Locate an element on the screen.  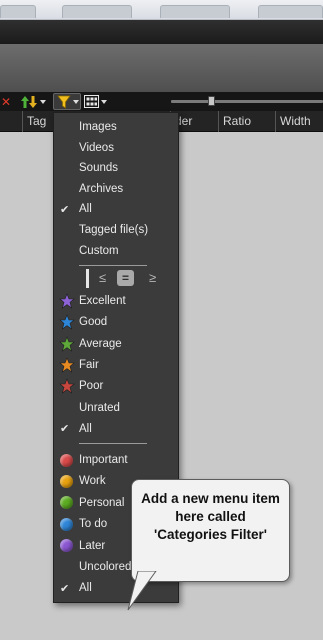
grid-view-icon is located at coordinates (91, 101).